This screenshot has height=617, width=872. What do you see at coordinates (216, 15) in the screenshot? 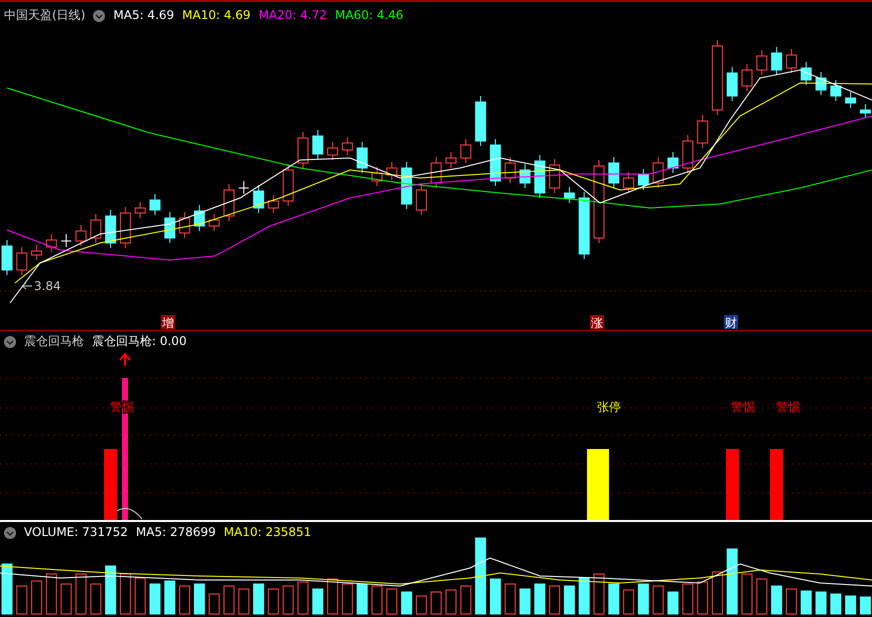
I see `moving-average-reading: MA10: 4.69` at bounding box center [216, 15].